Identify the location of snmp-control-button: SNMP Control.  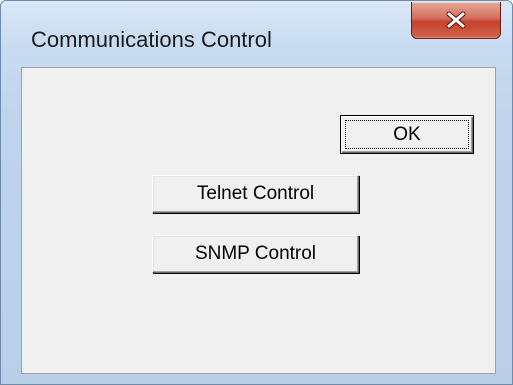
(255, 254).